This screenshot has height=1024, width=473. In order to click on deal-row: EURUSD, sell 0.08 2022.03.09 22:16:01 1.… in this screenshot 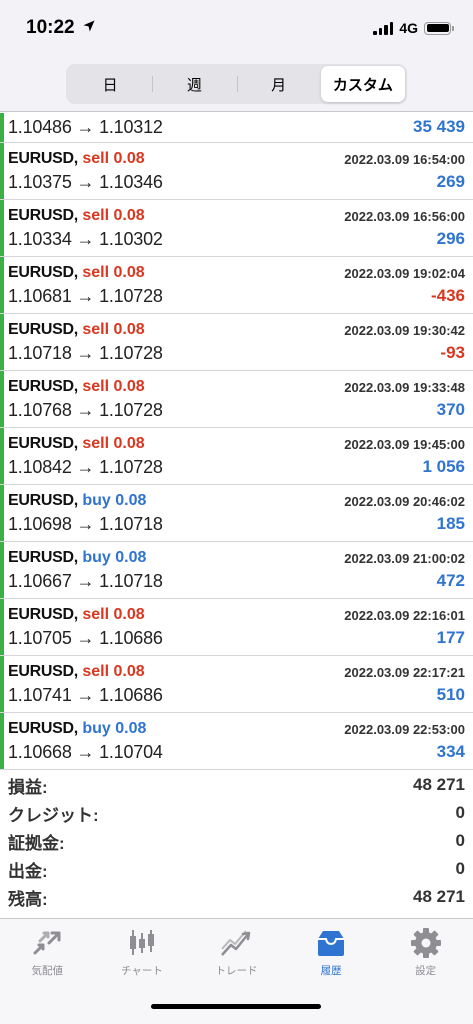, I will do `click(236, 627)`.